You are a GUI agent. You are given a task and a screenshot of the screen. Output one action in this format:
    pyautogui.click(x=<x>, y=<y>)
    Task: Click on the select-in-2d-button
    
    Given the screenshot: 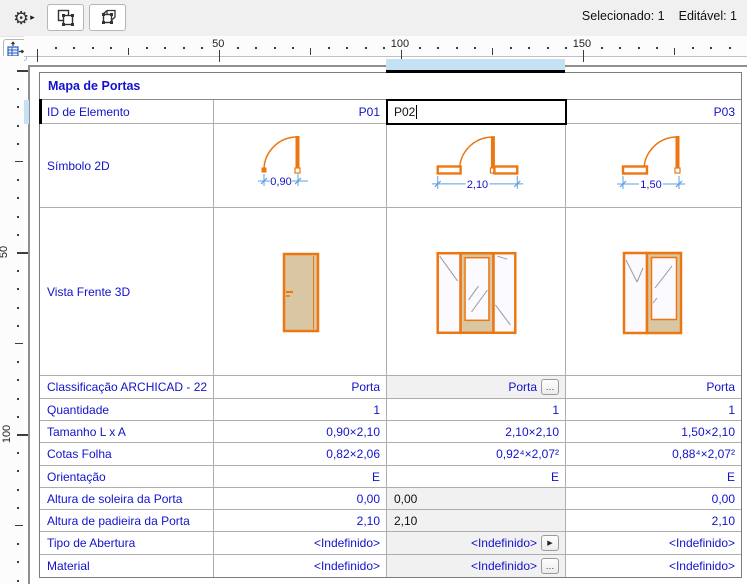 What is the action you would take?
    pyautogui.click(x=65, y=17)
    